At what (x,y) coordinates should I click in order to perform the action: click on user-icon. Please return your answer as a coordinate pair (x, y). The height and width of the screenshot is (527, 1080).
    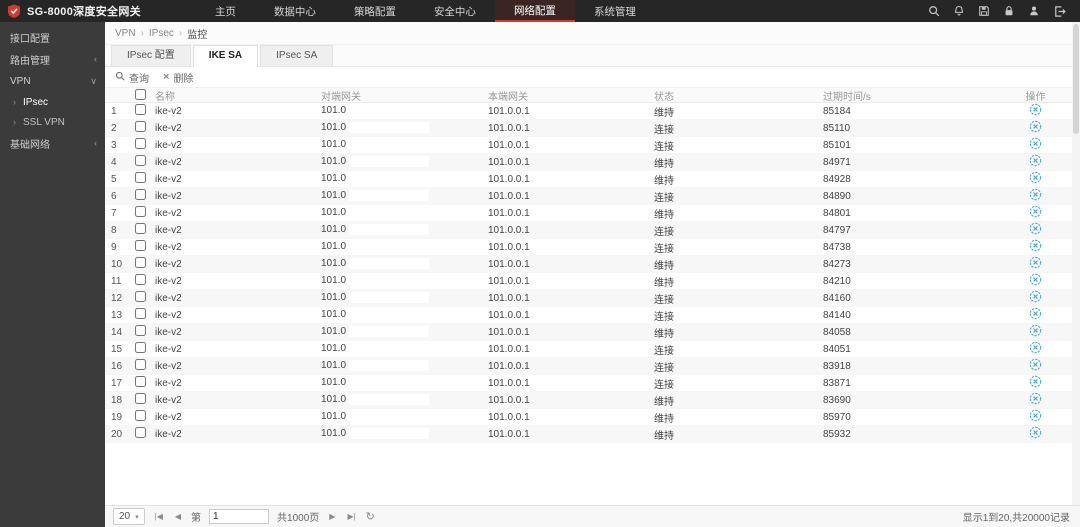
    Looking at the image, I should click on (1034, 11).